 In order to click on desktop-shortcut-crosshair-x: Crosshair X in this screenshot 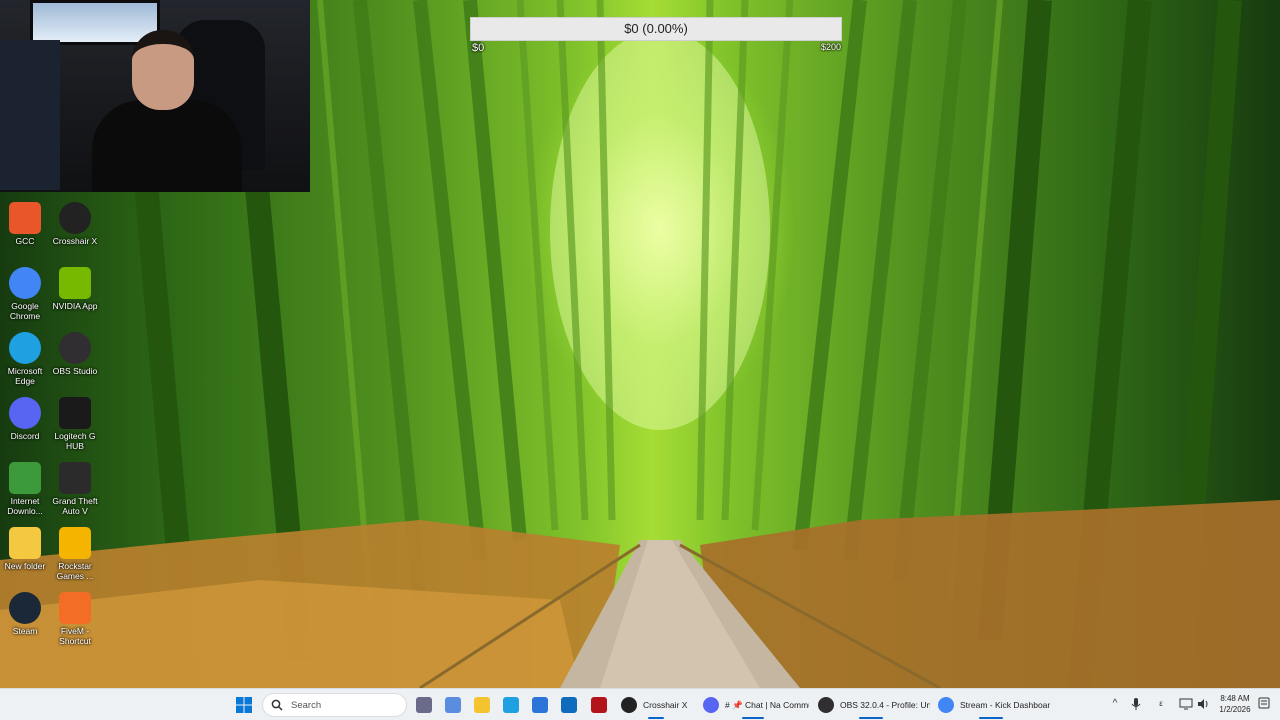, I will do `click(75, 224)`.